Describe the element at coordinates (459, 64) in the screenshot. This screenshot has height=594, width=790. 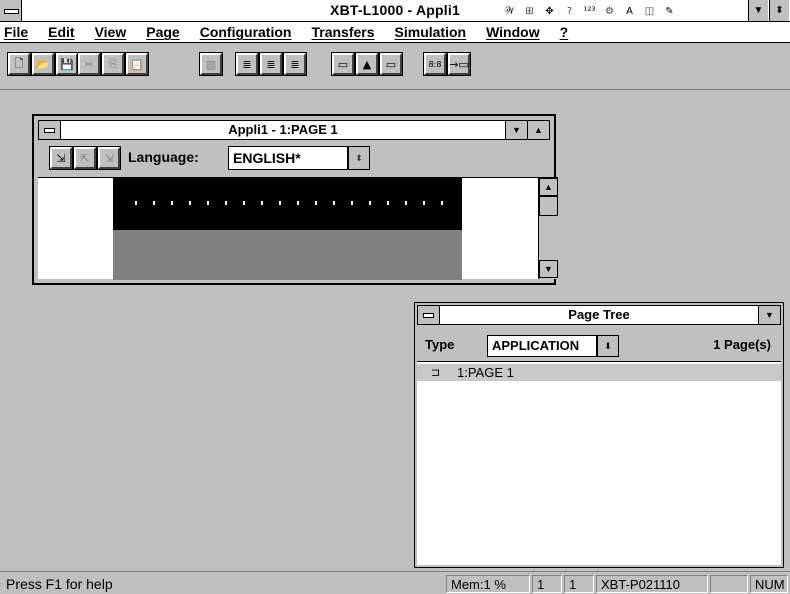
I see `goto-icon: →▭` at that location.